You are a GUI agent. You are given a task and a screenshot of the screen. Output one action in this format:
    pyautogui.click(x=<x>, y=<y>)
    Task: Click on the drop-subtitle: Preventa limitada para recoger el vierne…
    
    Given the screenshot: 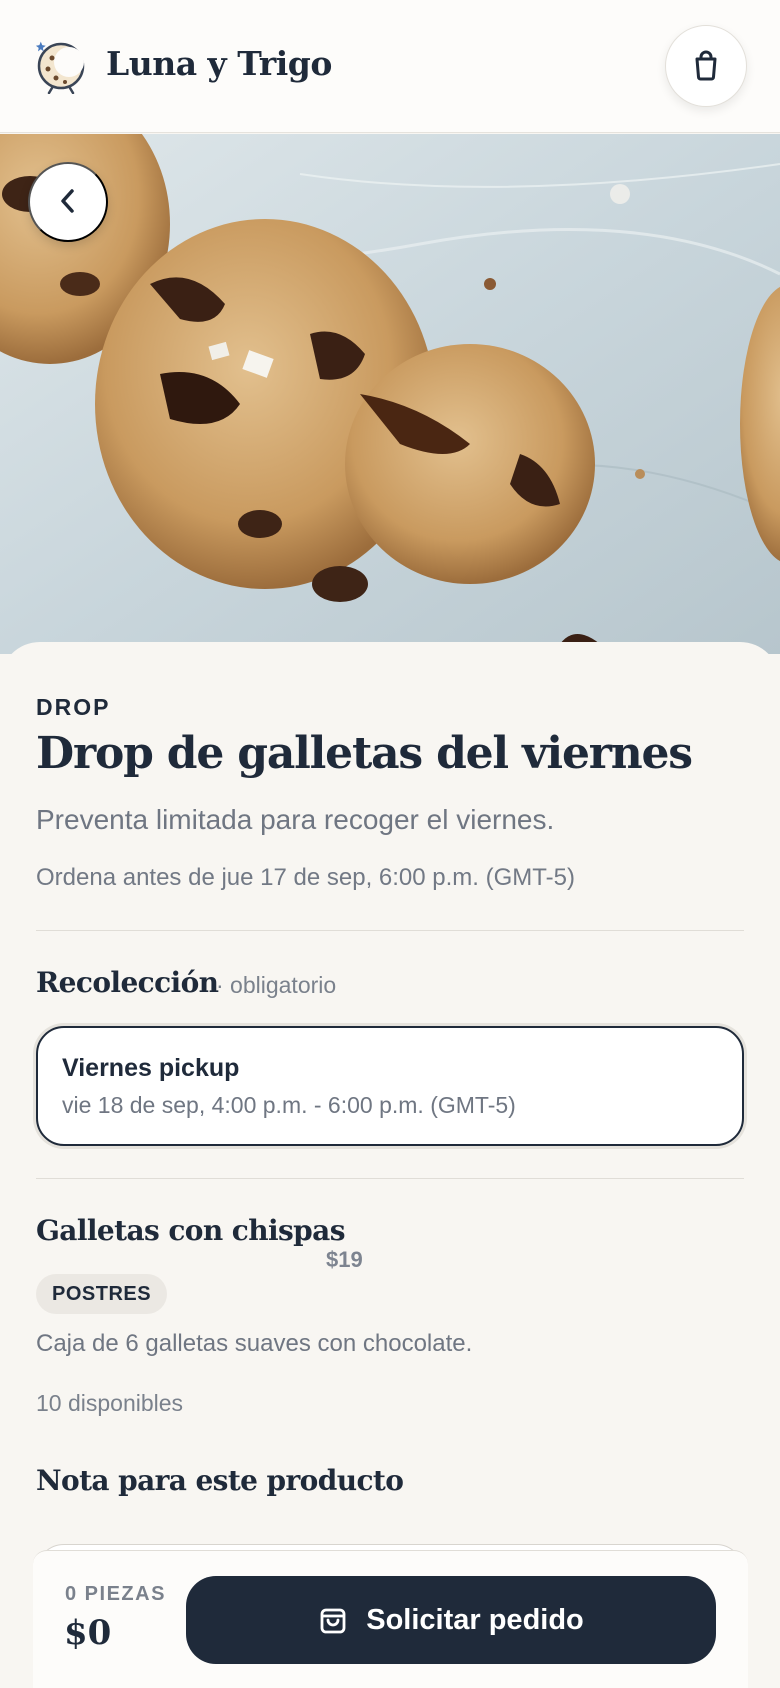 What is the action you would take?
    pyautogui.click(x=295, y=819)
    